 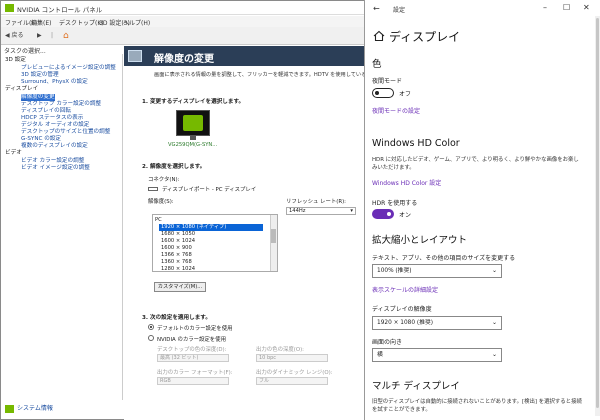 What do you see at coordinates (195, 373) in the screenshot?
I see `output-color-format-label: 出力のカラー フォーマット(F):` at bounding box center [195, 373].